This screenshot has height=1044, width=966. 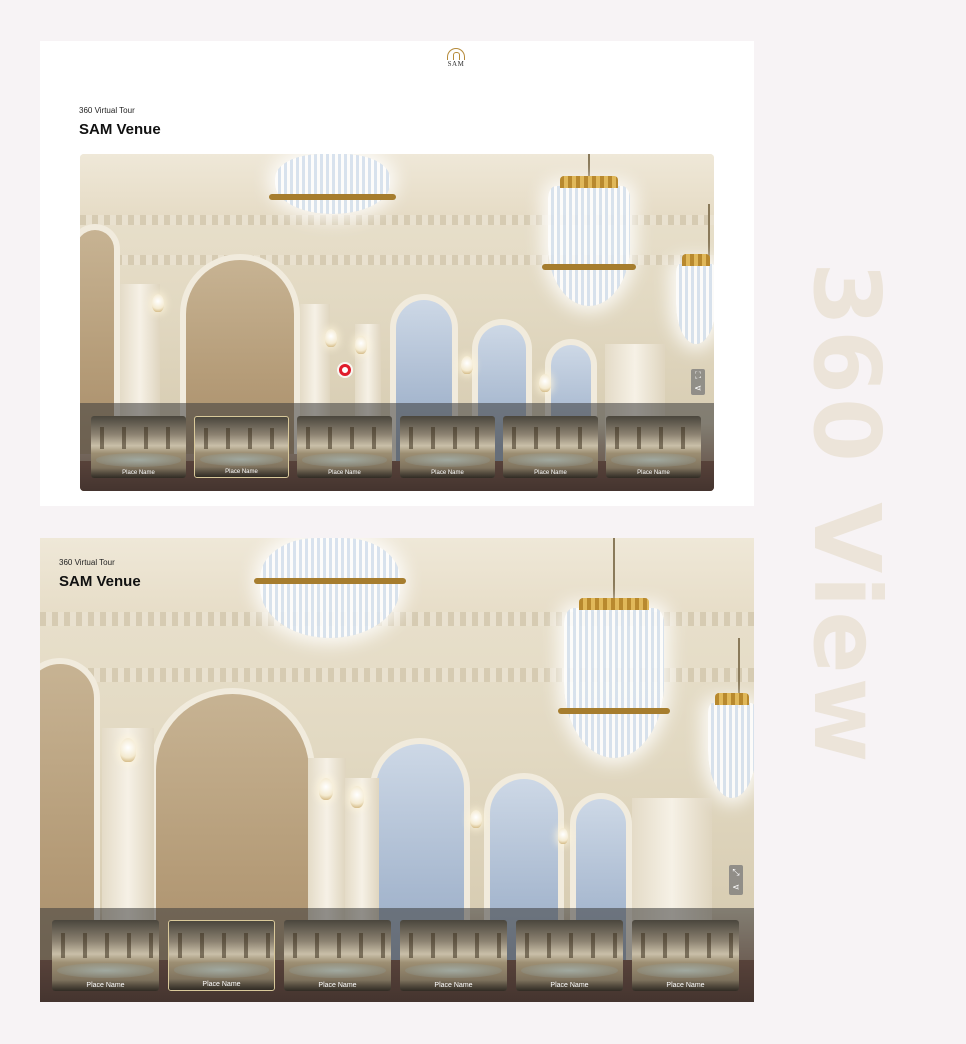 I want to click on side-heading: 360 View, so click(x=846, y=514).